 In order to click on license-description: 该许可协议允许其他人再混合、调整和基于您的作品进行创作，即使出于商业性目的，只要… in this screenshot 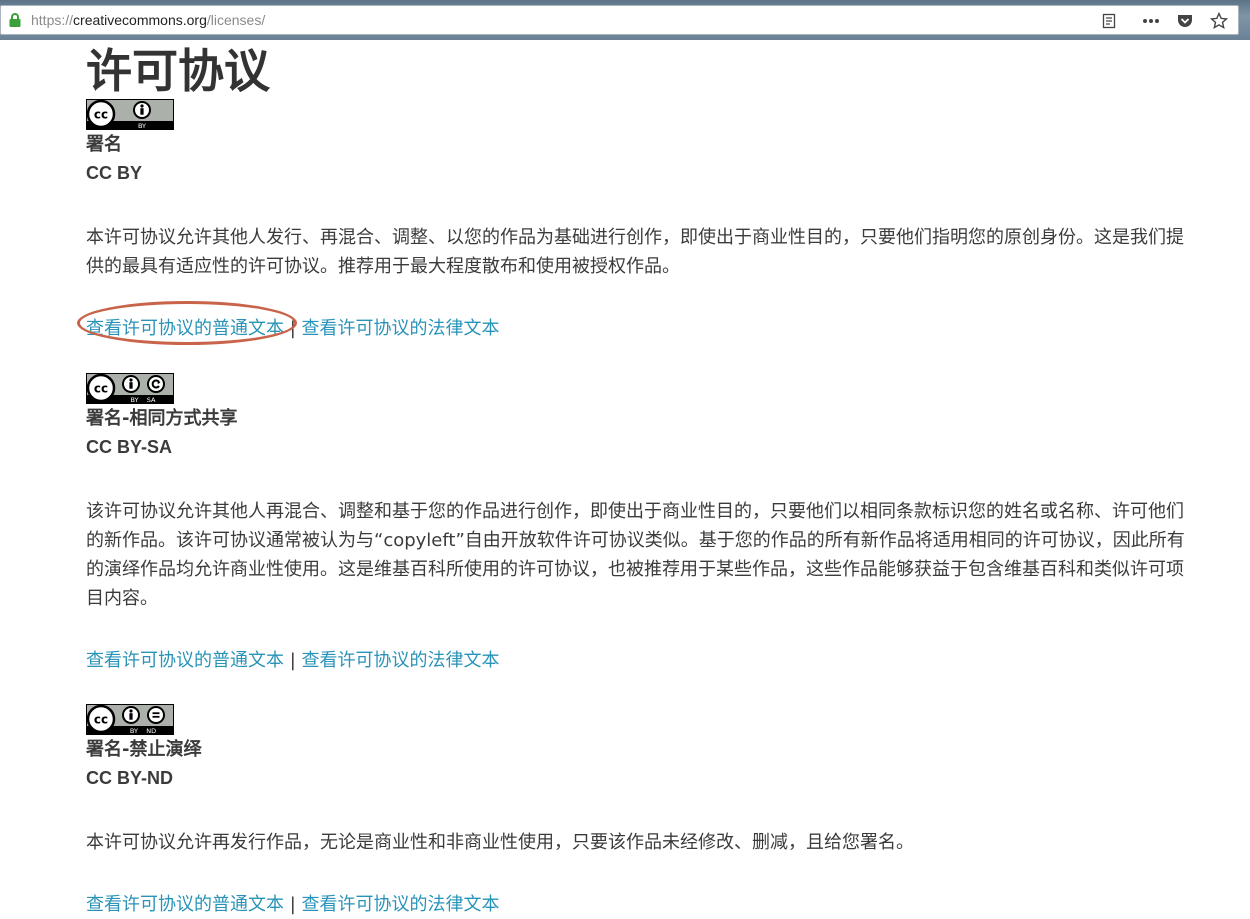, I will do `click(635, 555)`.